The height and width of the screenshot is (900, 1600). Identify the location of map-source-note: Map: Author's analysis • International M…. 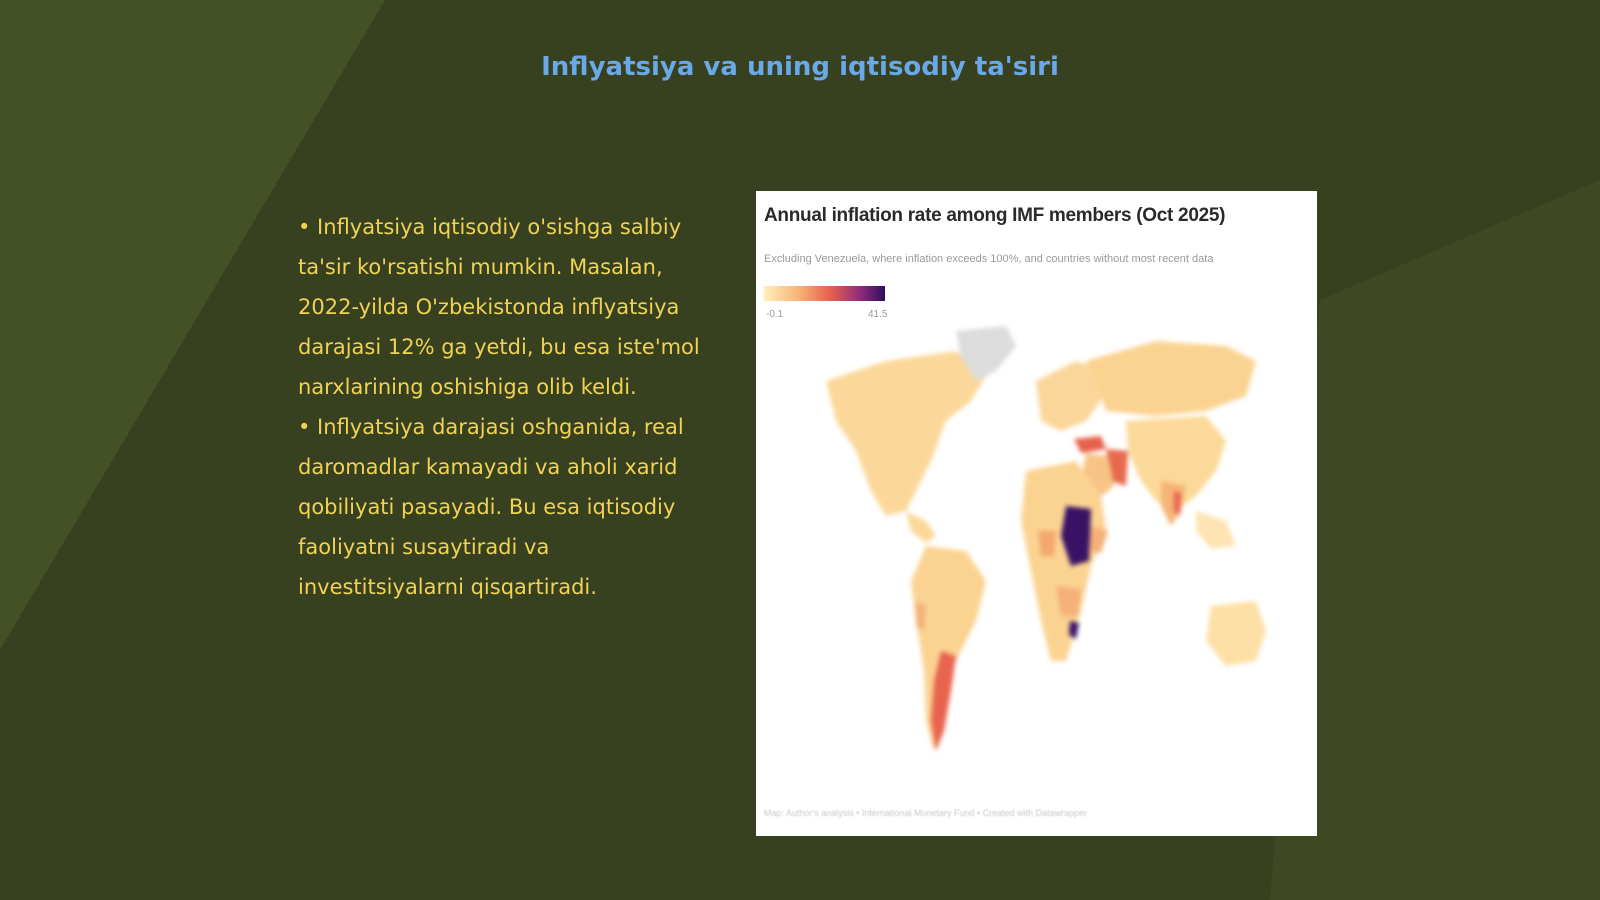
(926, 813).